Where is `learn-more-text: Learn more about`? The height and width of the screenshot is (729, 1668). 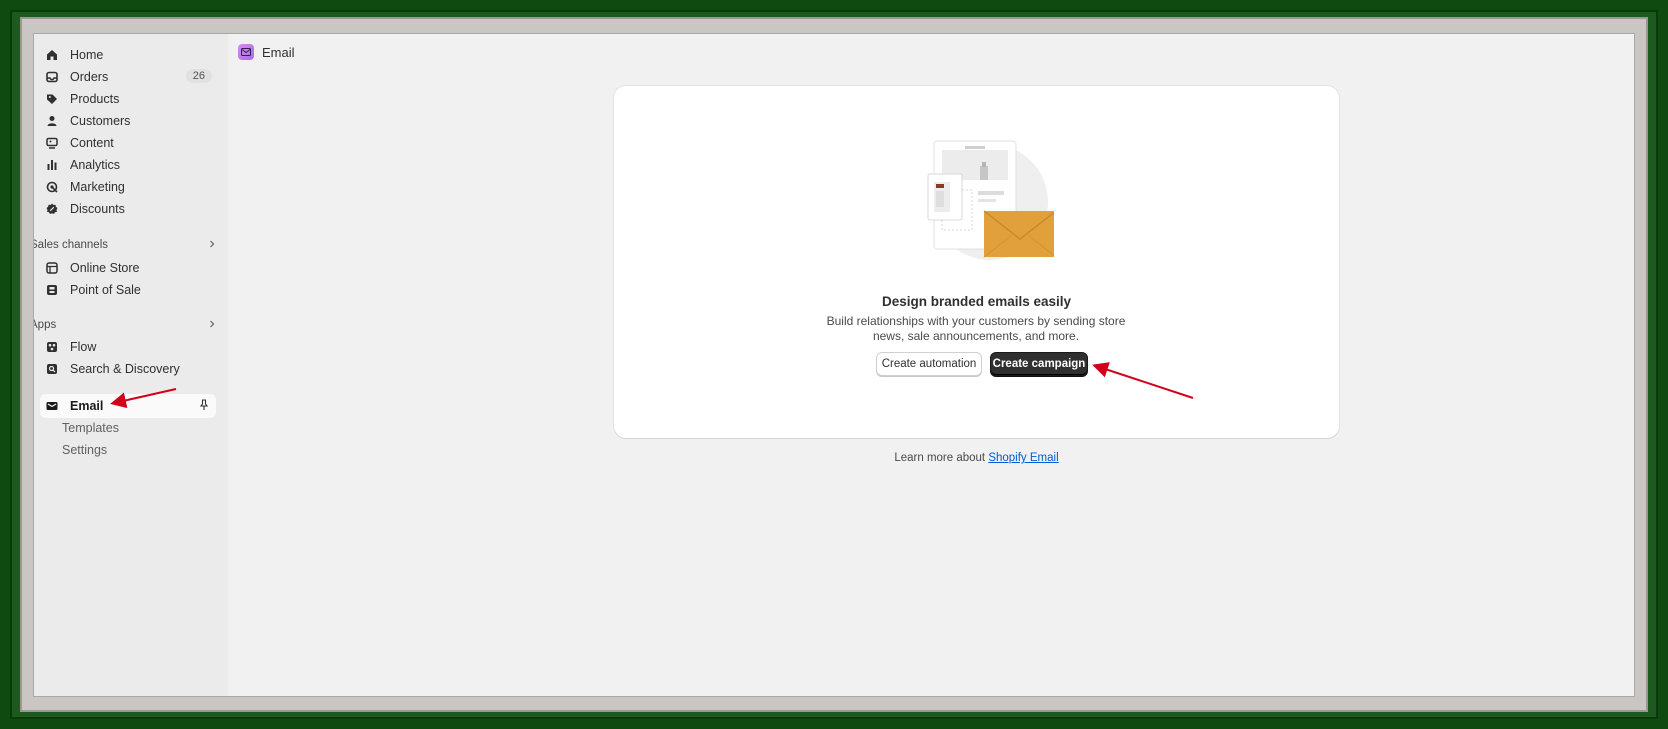
learn-more-text: Learn more about is located at coordinates (941, 458).